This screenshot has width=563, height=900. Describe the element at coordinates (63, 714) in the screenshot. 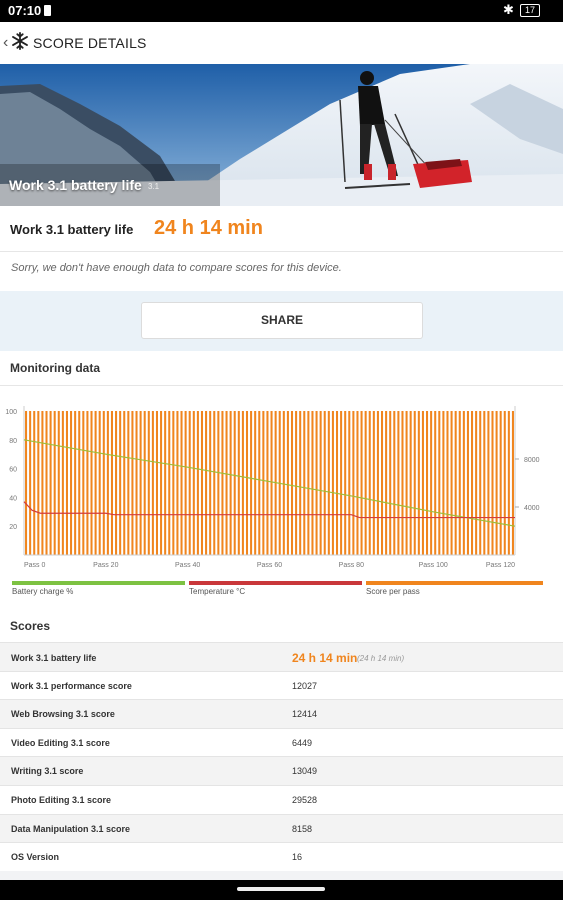

I see `row-label: Web Browsing 3.1 score` at that location.